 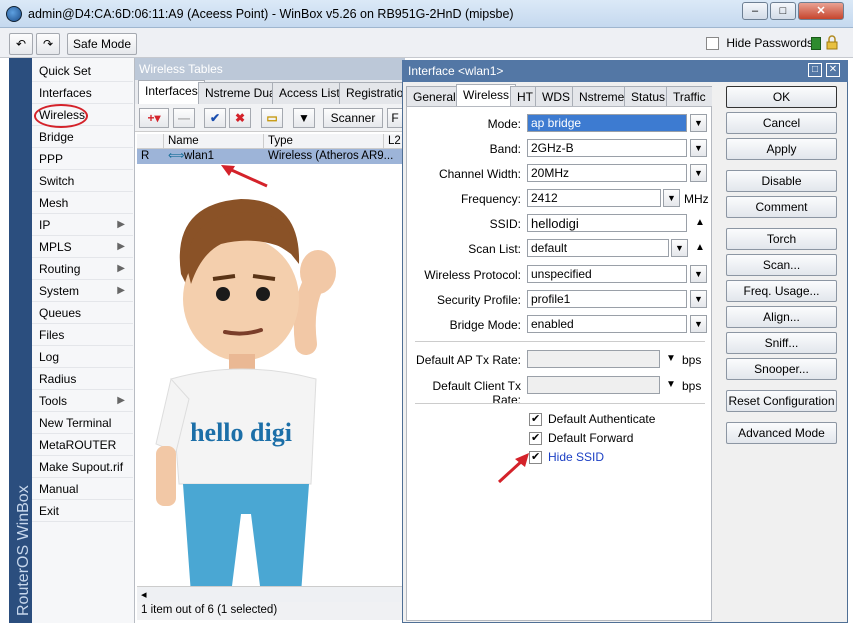 I want to click on sidebar-item-tools: Tools ▶, so click(x=82, y=401).